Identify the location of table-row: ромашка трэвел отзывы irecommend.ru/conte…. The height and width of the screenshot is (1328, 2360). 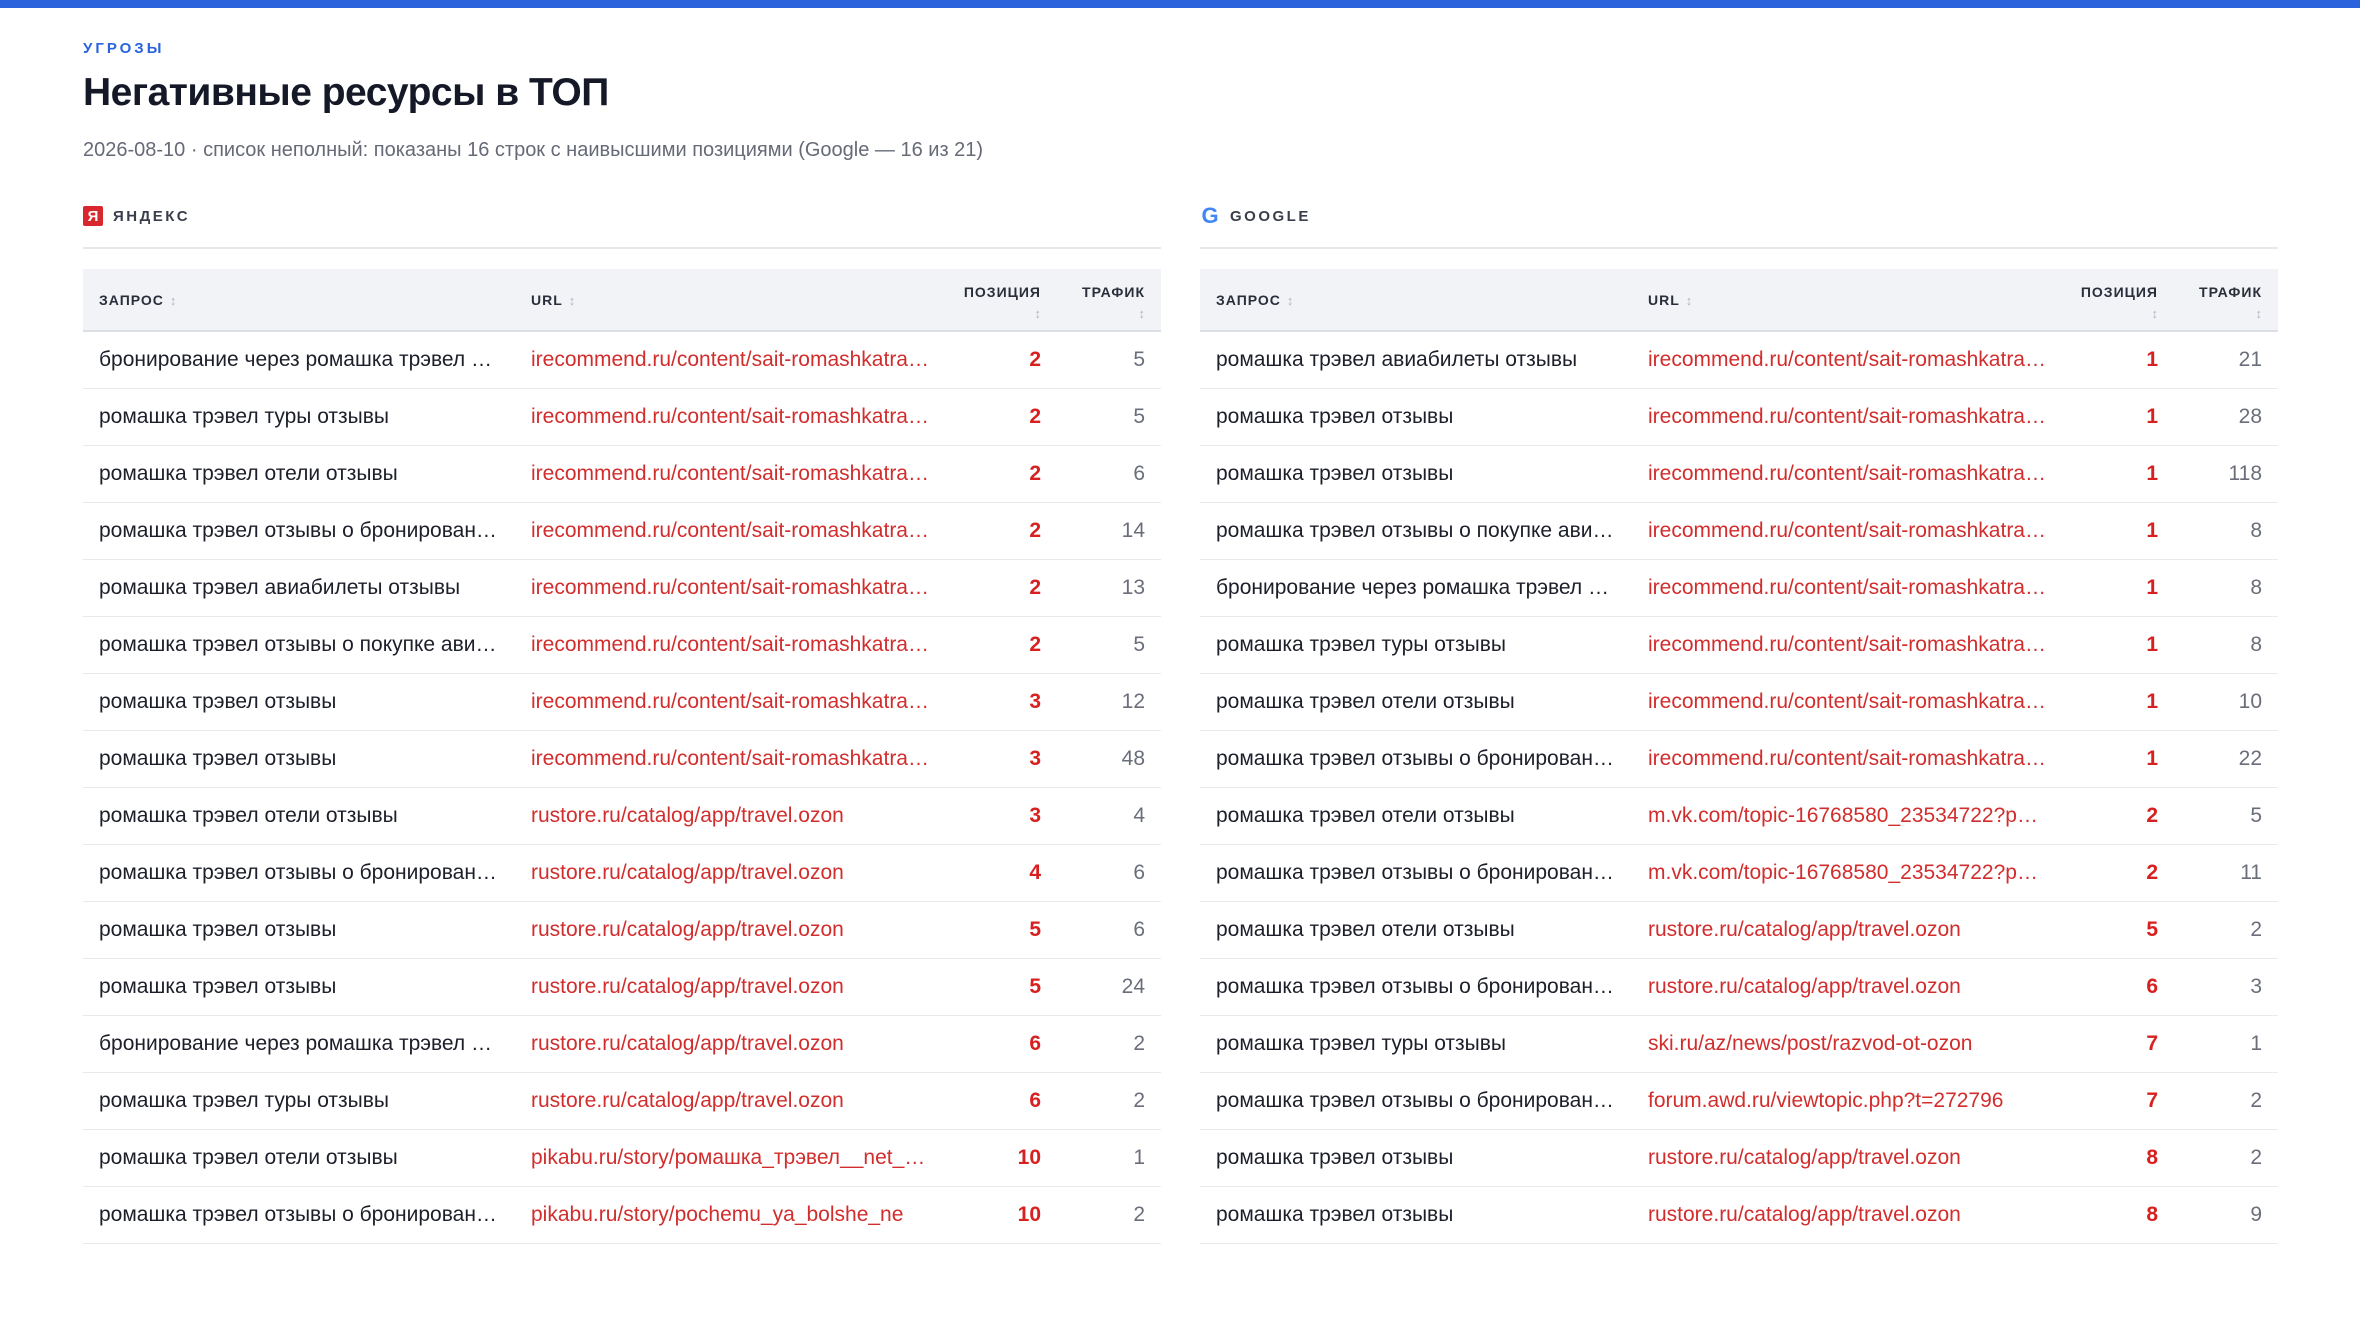
(1739, 474).